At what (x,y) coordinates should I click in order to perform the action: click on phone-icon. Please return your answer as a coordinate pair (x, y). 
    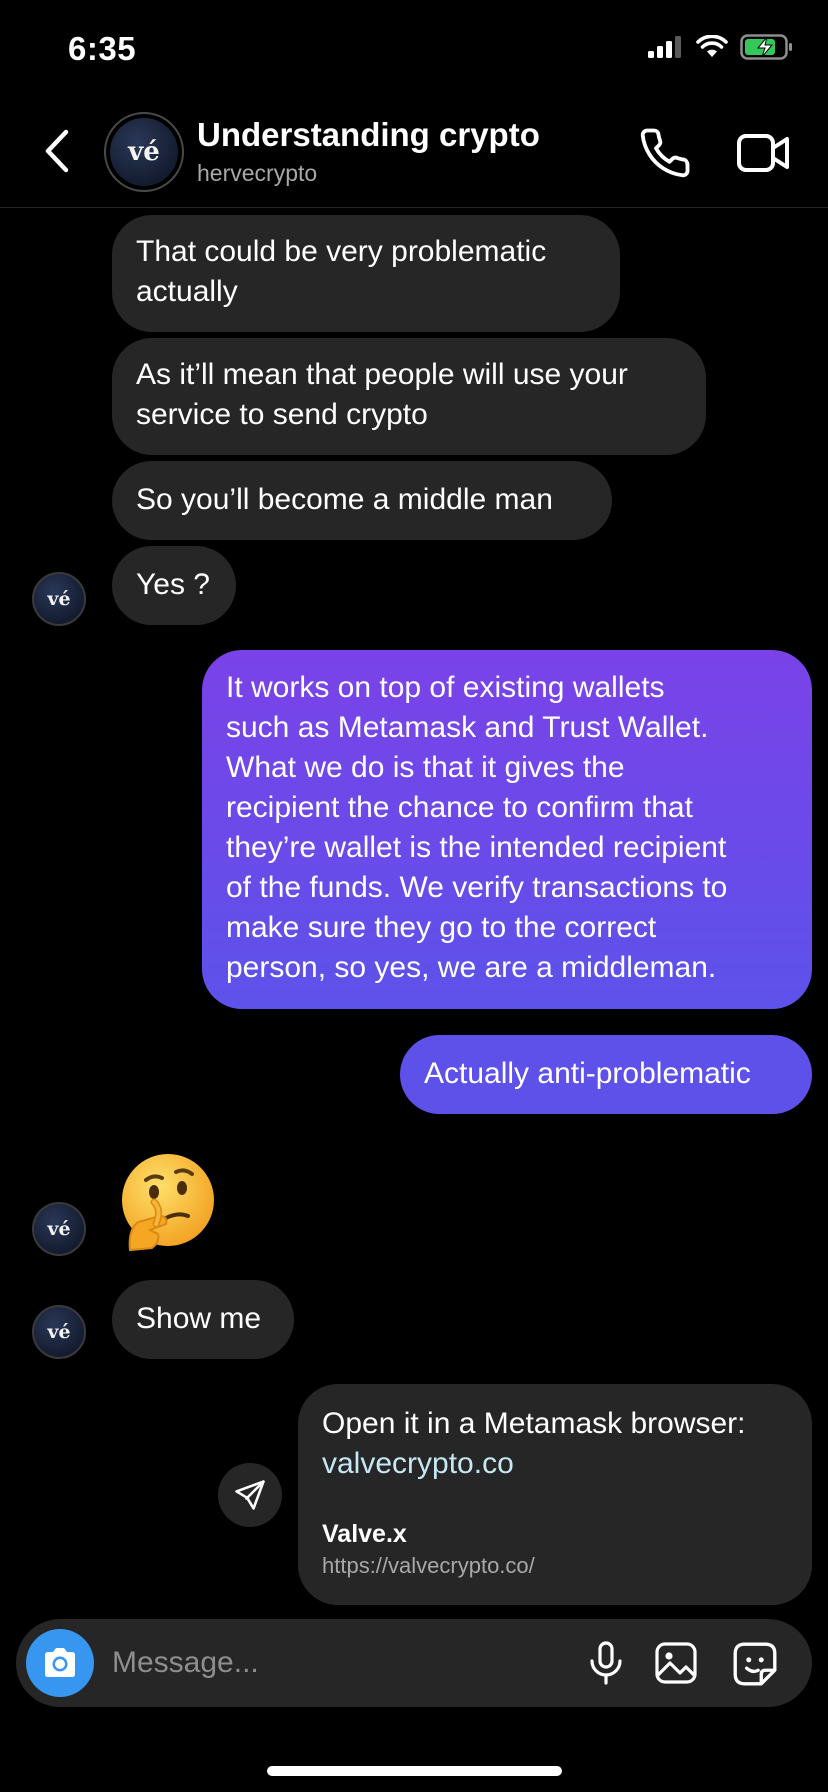
    Looking at the image, I should click on (665, 153).